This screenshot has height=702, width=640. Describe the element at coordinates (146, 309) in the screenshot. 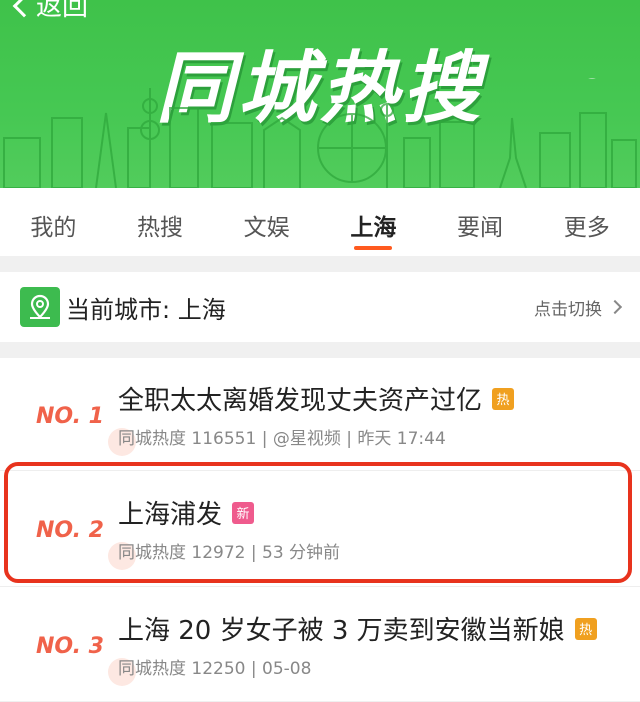

I see `current-city-label: 当前城市: 上海` at that location.